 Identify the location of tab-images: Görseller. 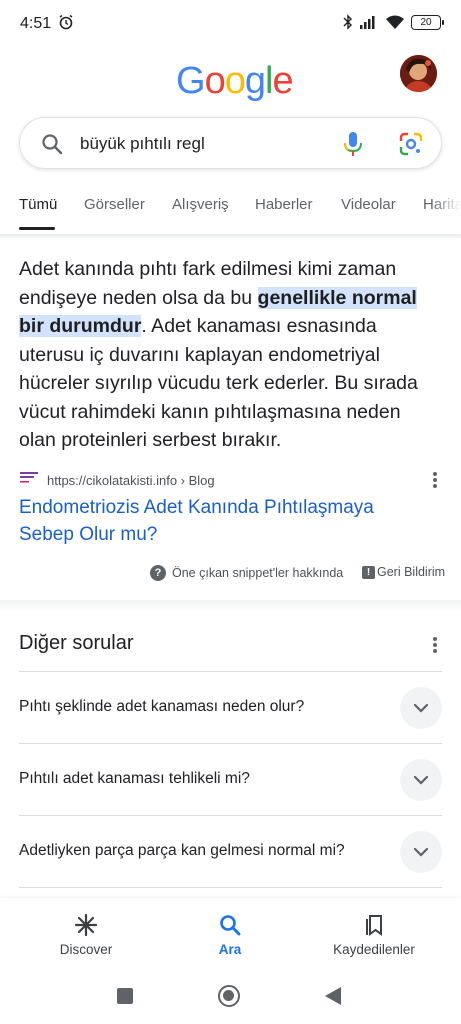
(114, 204).